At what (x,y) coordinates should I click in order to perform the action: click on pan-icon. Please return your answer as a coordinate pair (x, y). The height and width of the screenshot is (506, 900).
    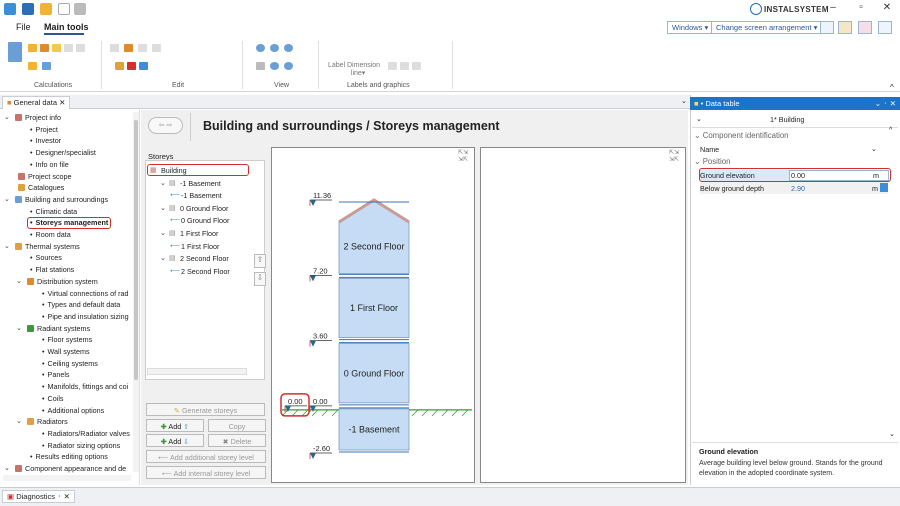
    Looking at the image, I should click on (260, 66).